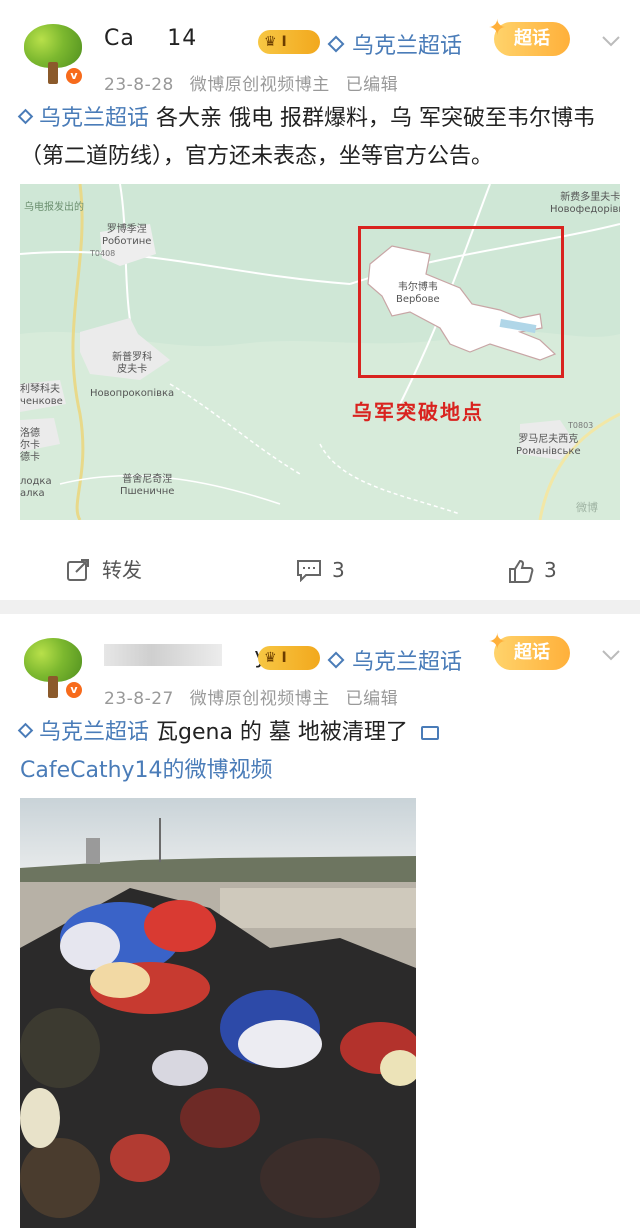 Image resolution: width=640 pixels, height=1228 pixels. Describe the element at coordinates (36, 487) in the screenshot. I see `map-label-ru: лодка алка` at that location.